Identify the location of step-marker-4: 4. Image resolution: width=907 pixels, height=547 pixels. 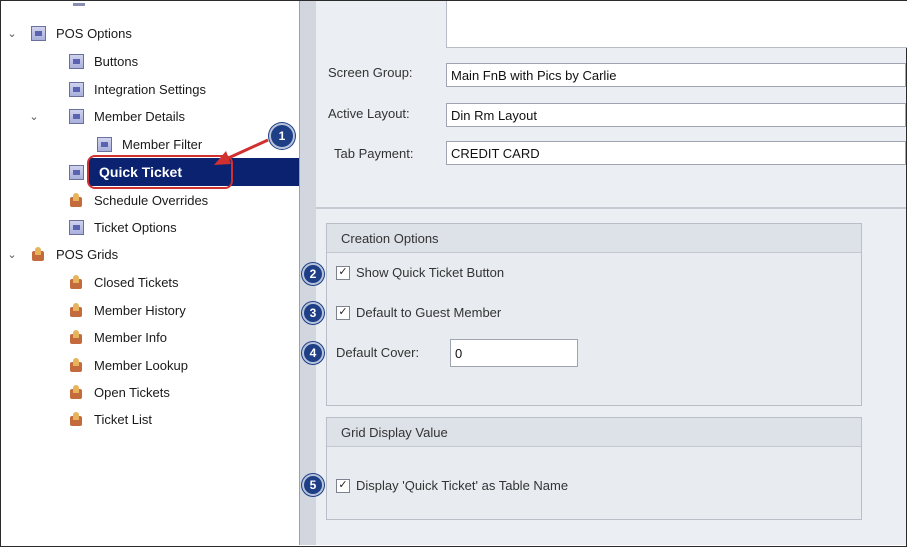
(313, 353).